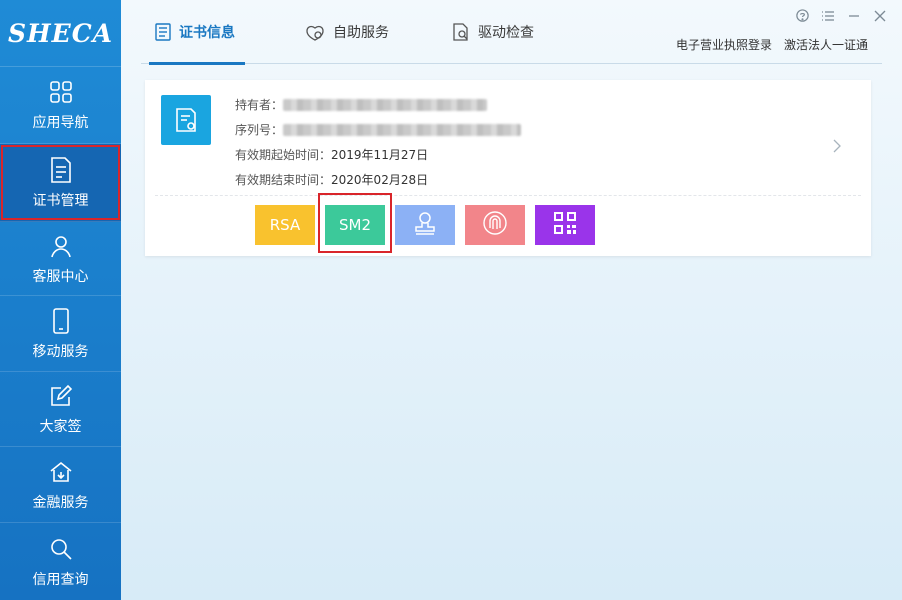  I want to click on valid-from-label: 有效期起始时间：, so click(283, 155).